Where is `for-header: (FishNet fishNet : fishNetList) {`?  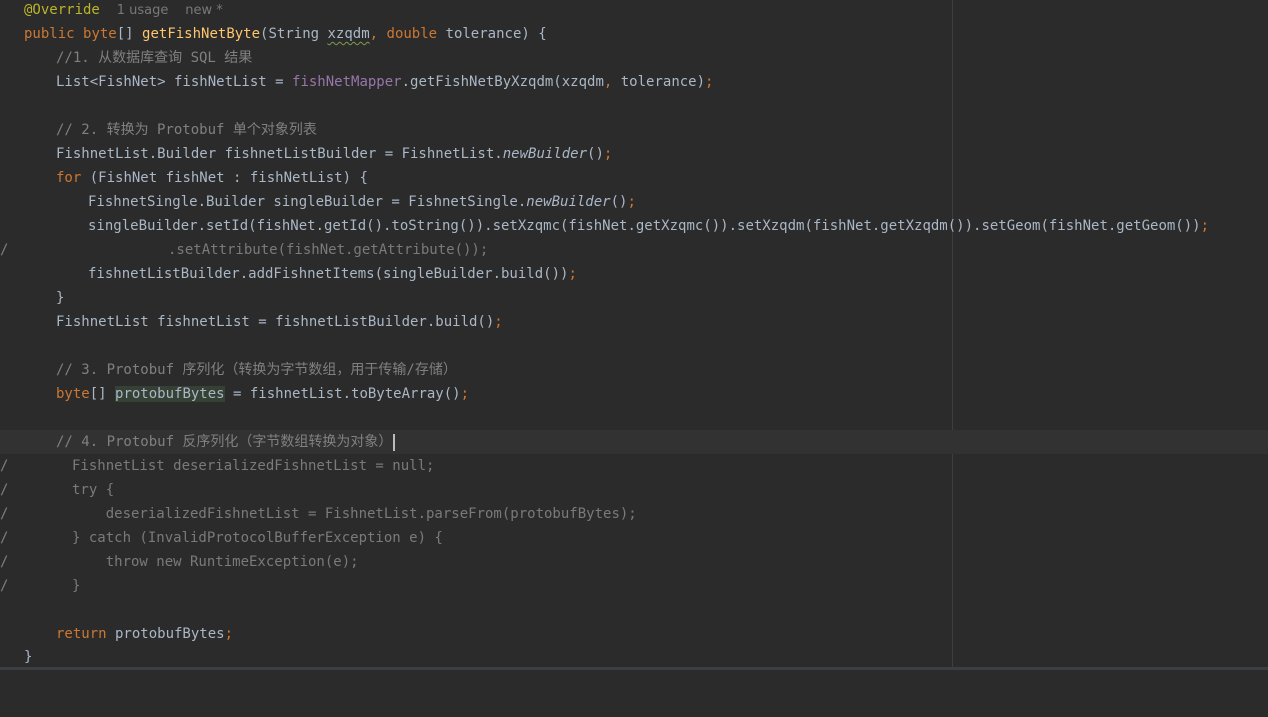 for-header: (FishNet fishNet : fishNetList) { is located at coordinates (224, 178).